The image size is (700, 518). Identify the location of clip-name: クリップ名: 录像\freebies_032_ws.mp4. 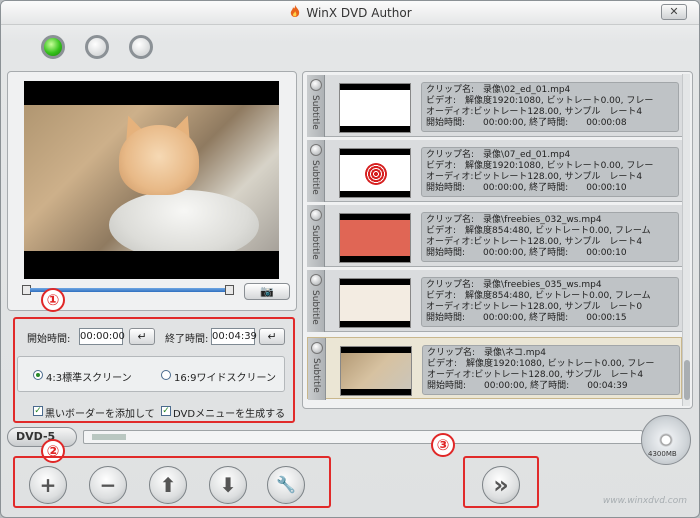
(514, 220).